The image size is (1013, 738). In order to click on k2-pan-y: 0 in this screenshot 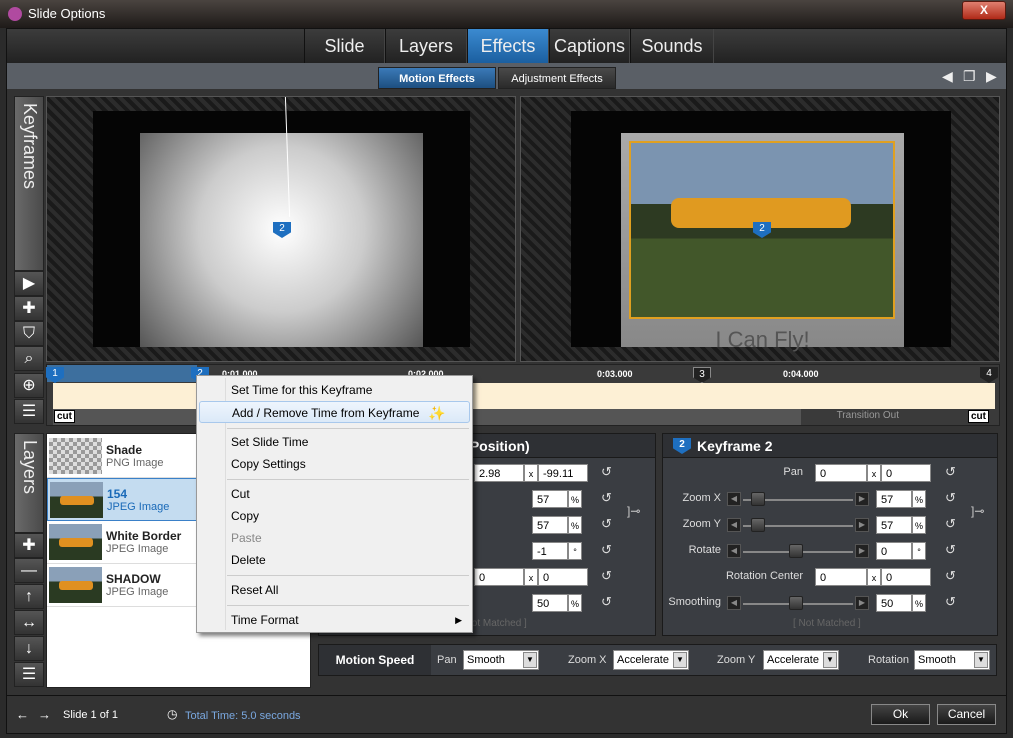, I will do `click(906, 473)`.